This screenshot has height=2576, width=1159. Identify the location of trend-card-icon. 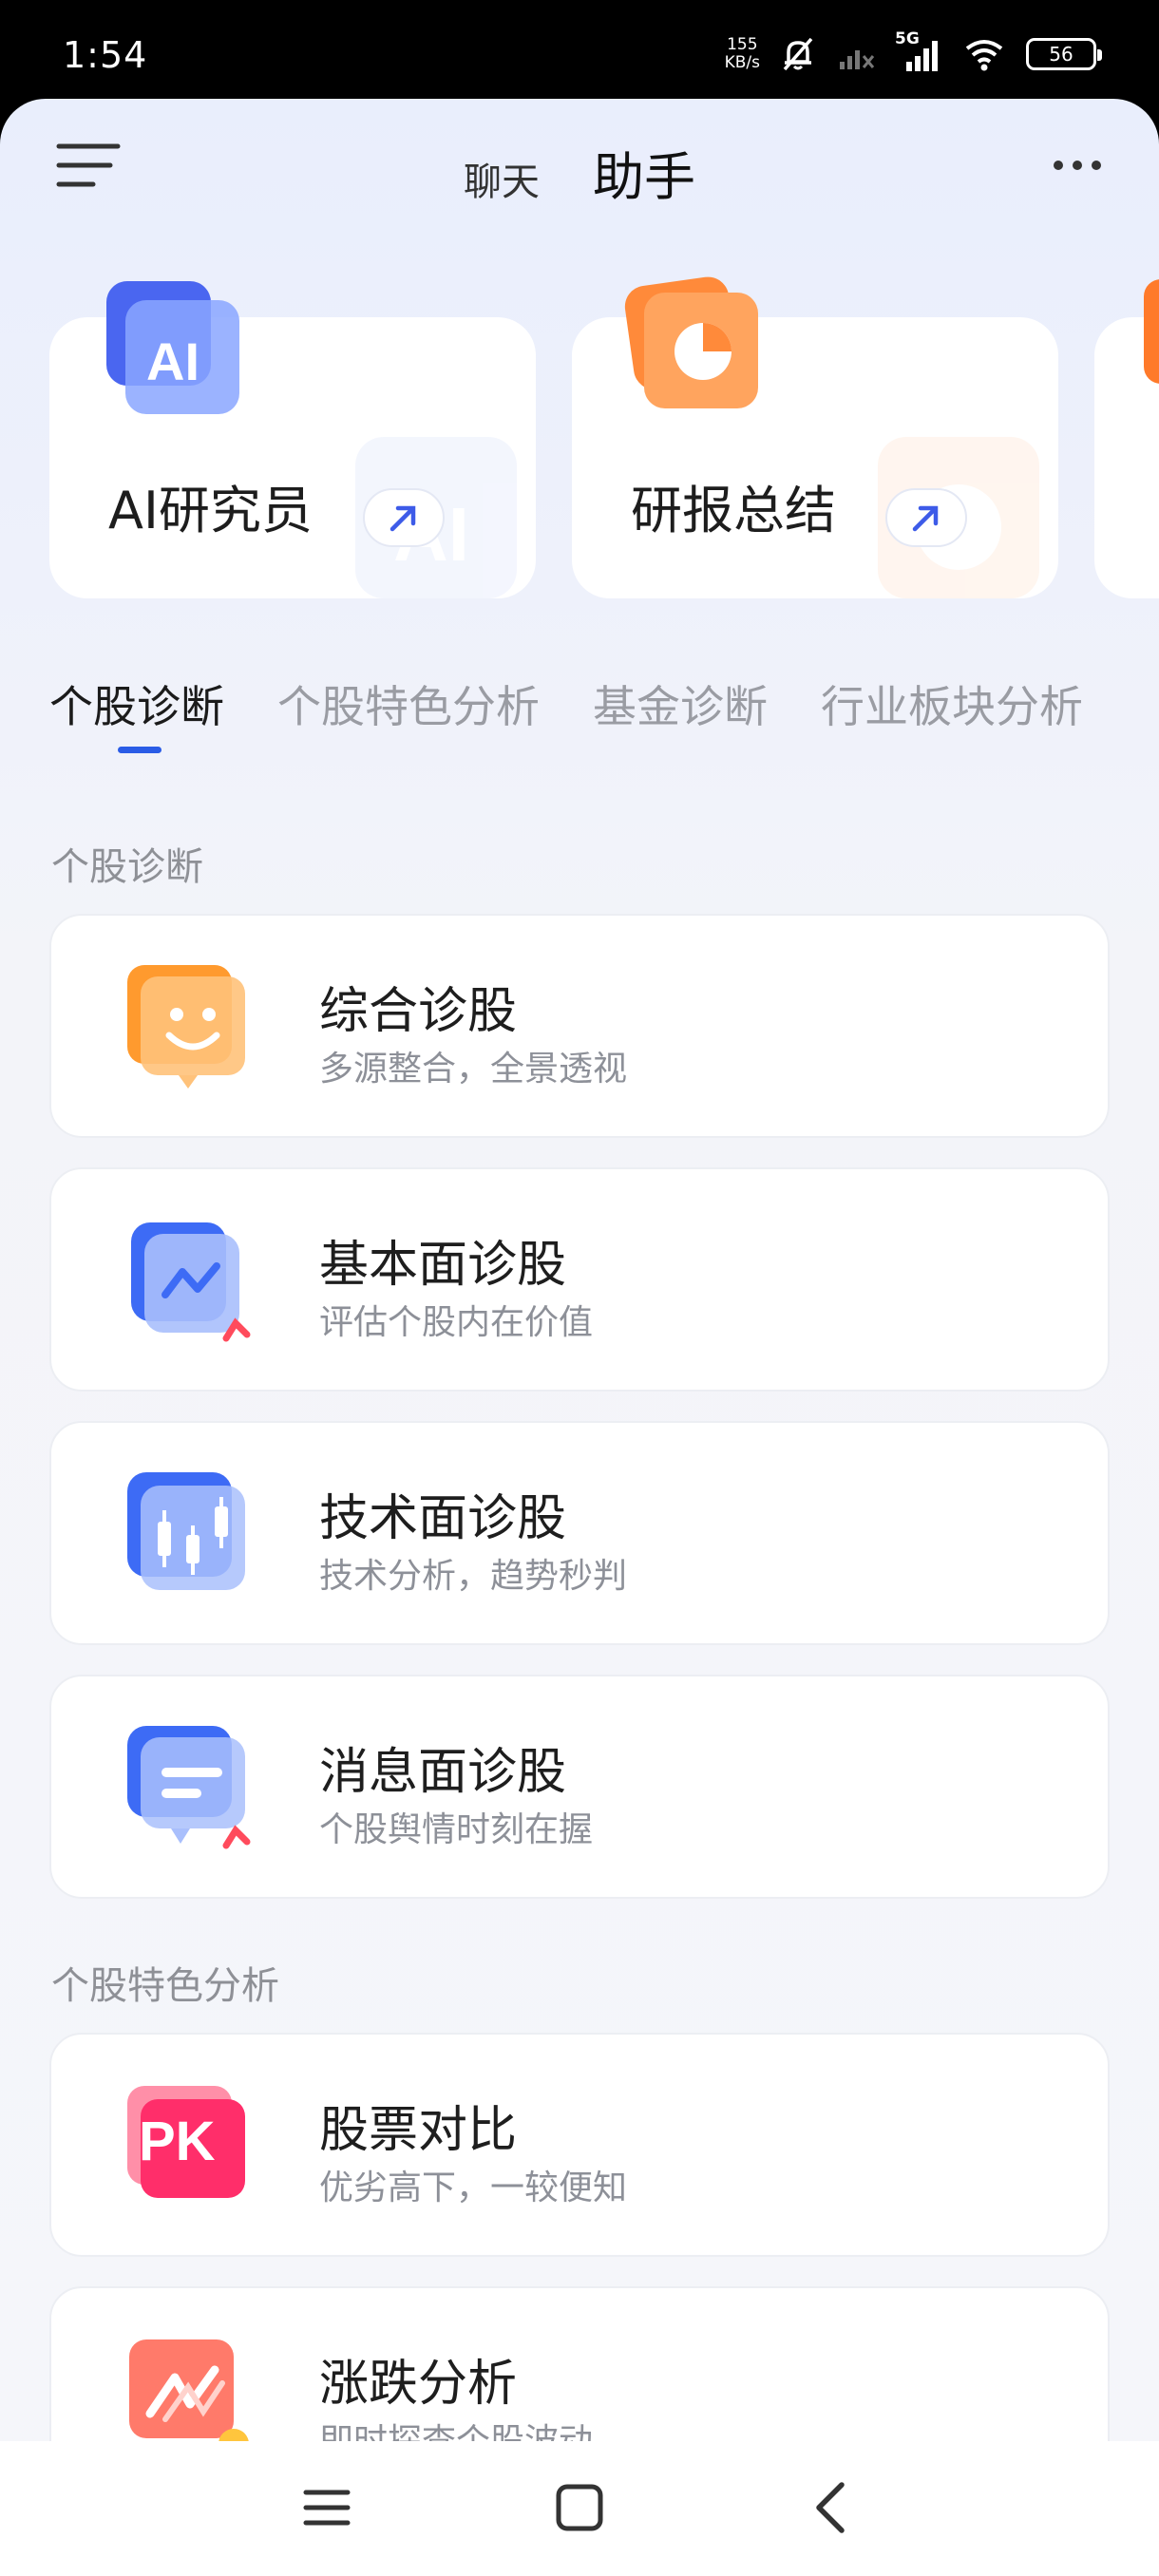
(191, 1282).